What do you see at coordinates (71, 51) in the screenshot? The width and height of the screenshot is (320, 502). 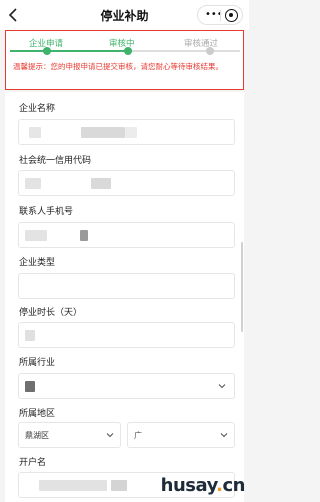 I see `progress-track-done` at bounding box center [71, 51].